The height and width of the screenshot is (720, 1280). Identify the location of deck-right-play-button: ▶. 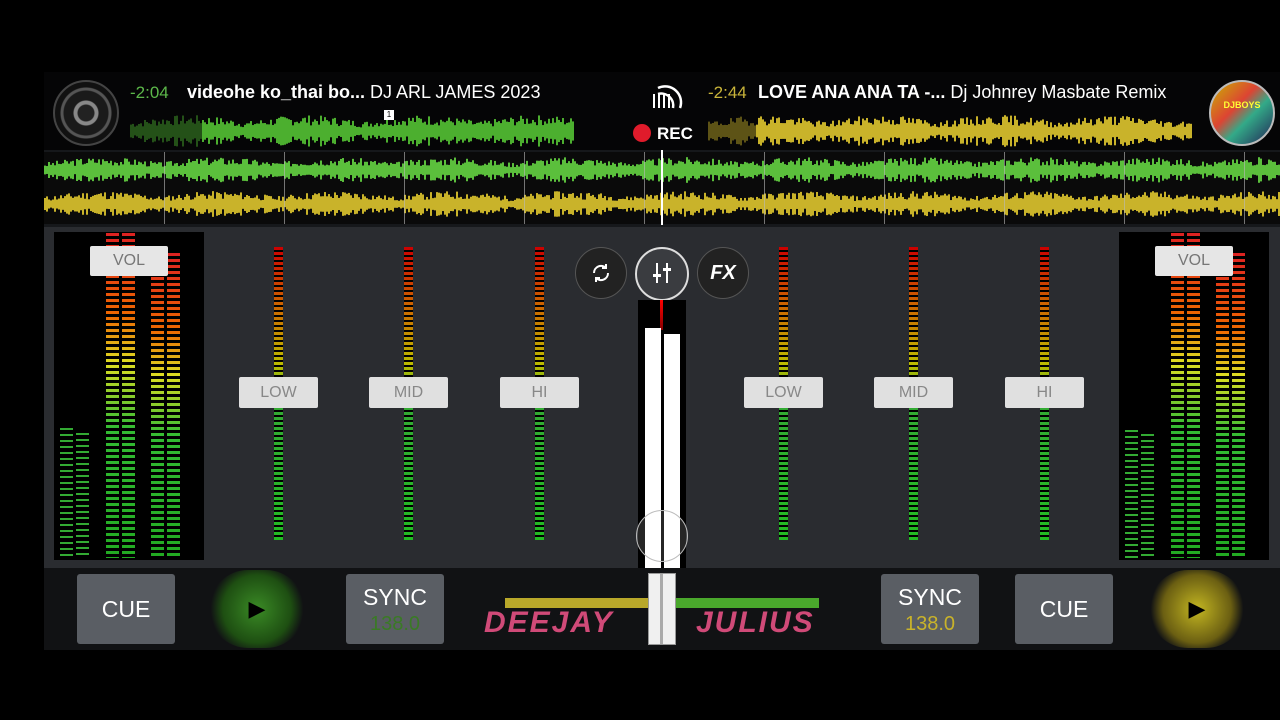
(1197, 609).